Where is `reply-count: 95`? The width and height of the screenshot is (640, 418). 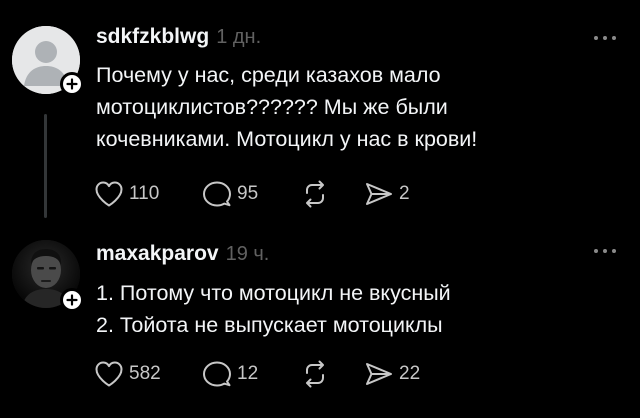
reply-count: 95 is located at coordinates (248, 193).